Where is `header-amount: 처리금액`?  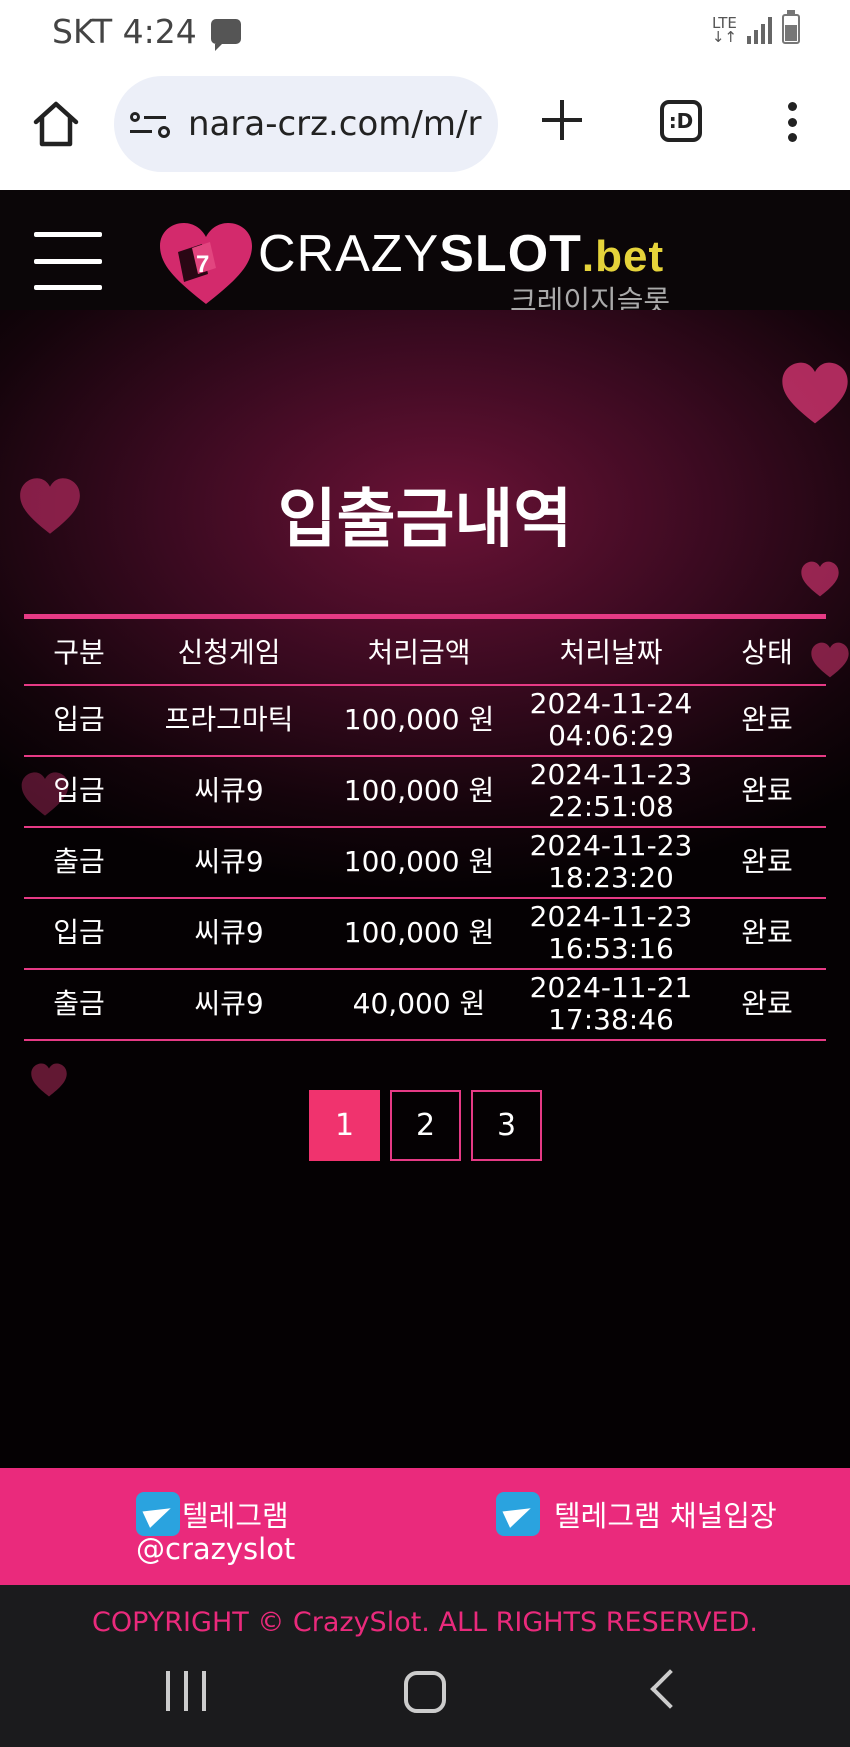 header-amount: 처리금액 is located at coordinates (419, 651).